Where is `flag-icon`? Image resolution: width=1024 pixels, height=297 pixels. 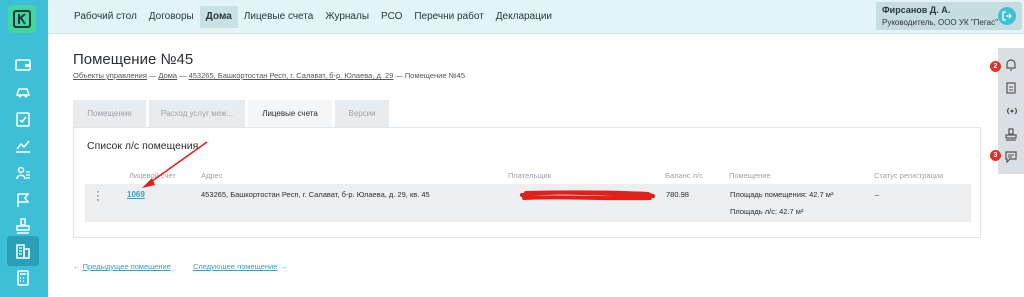 flag-icon is located at coordinates (23, 200).